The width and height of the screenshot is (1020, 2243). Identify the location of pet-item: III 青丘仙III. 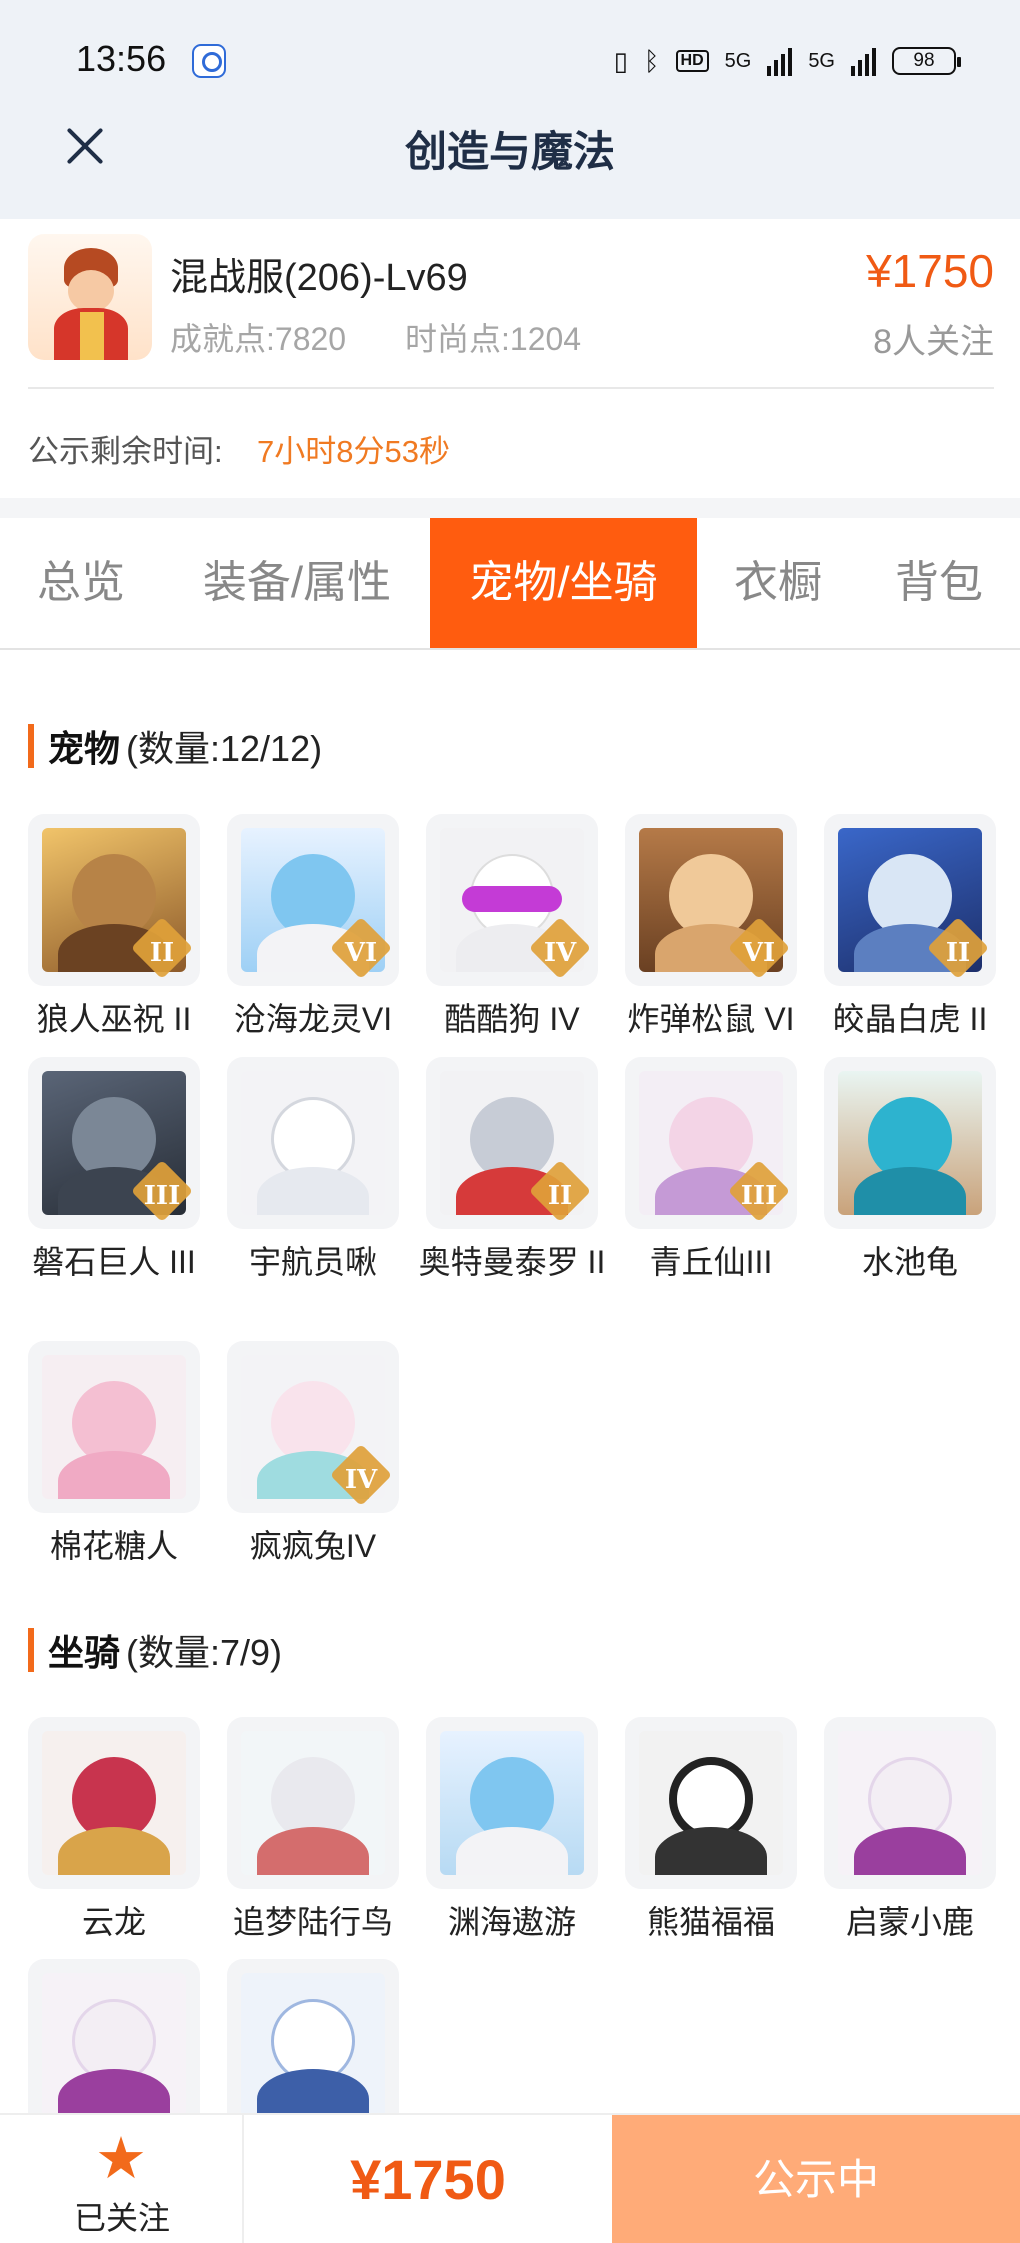
(711, 1170).